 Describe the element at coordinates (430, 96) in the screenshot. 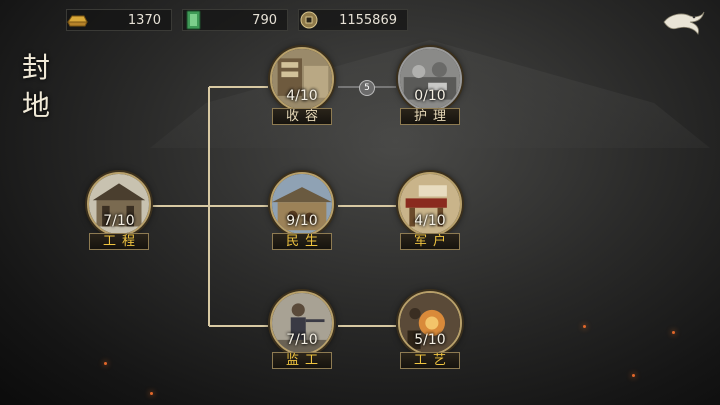

I see `huli-progress: 0/10` at that location.